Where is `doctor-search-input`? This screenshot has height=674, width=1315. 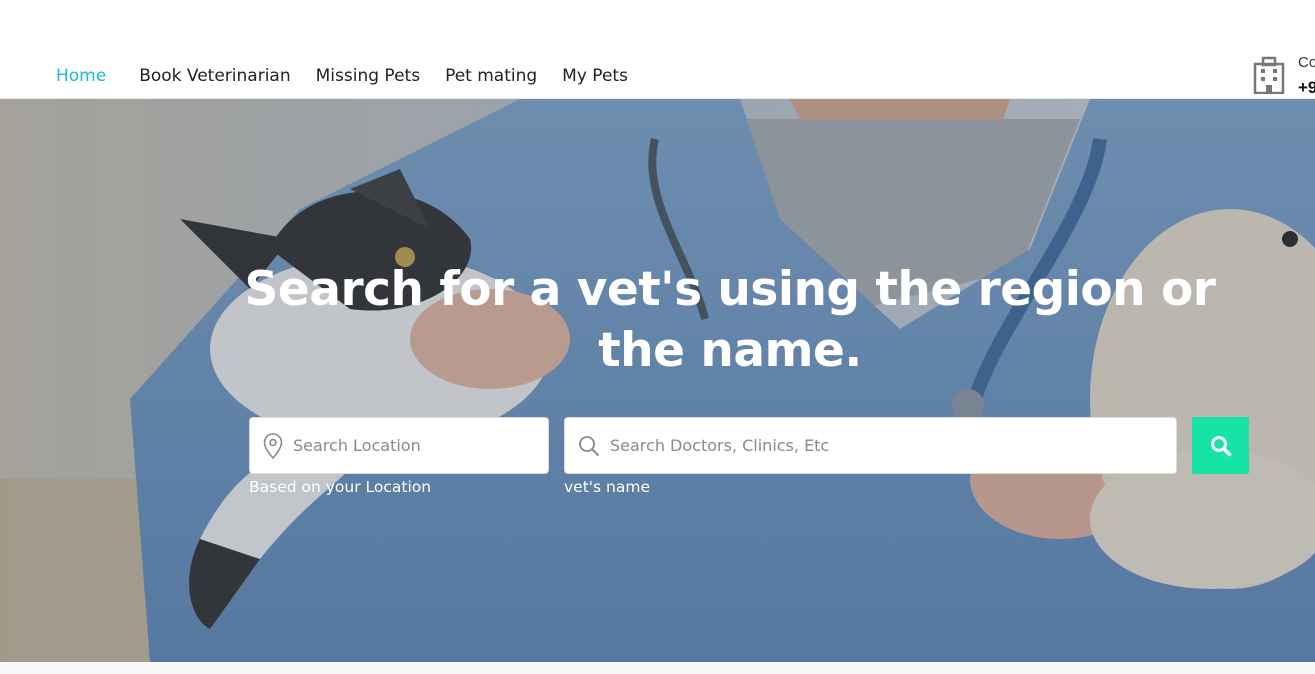 doctor-search-input is located at coordinates (879, 445).